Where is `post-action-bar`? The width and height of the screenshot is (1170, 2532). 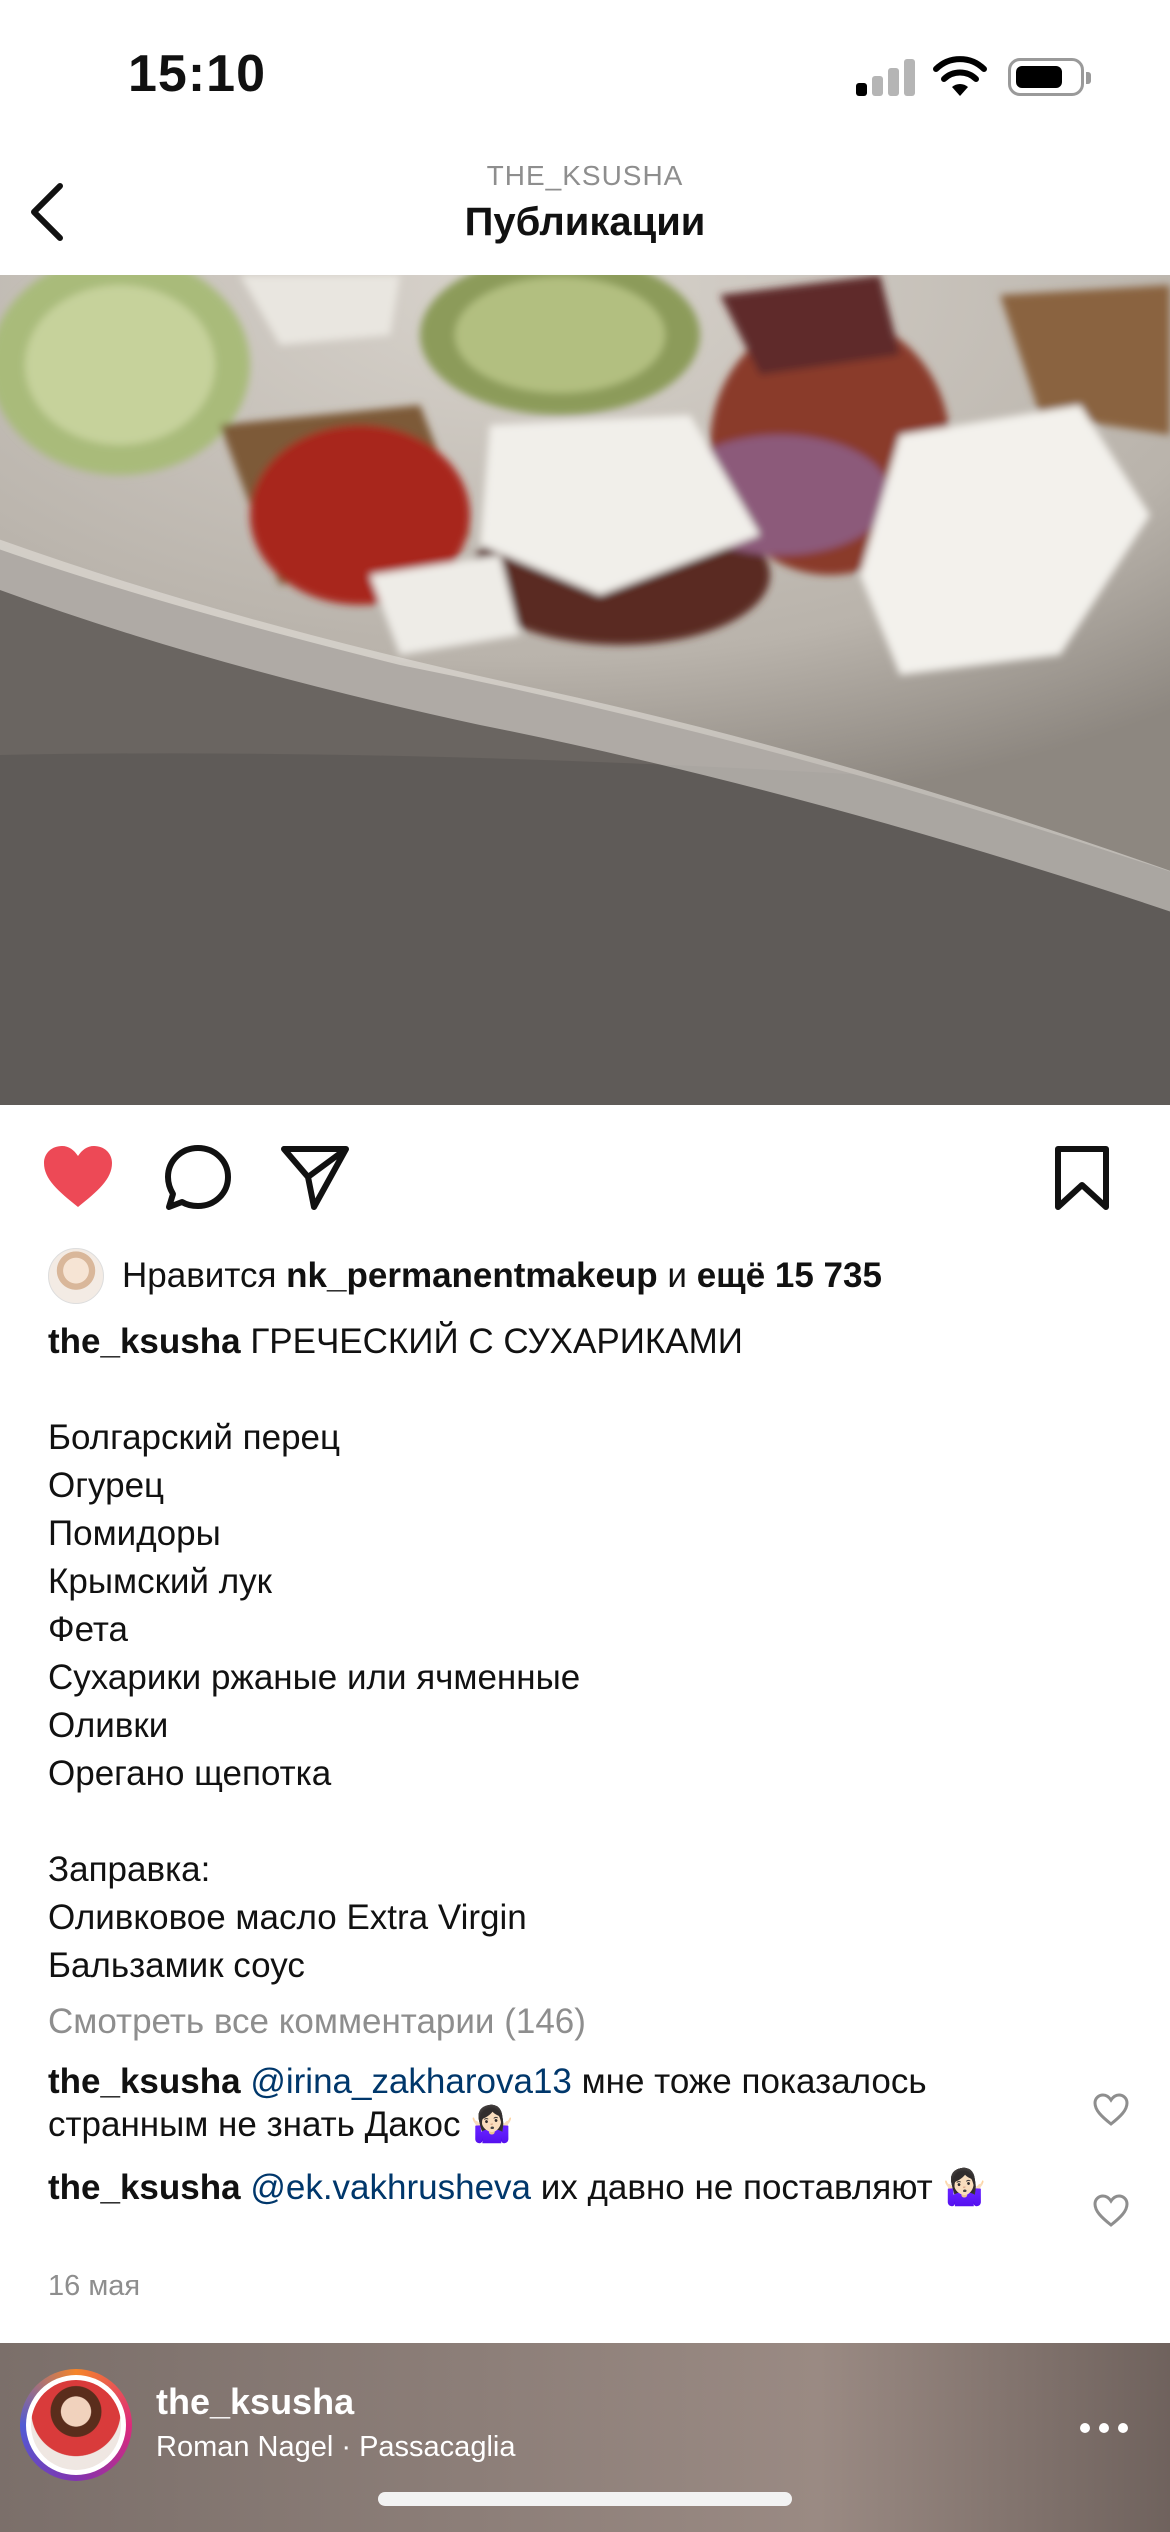
post-action-bar is located at coordinates (585, 1177).